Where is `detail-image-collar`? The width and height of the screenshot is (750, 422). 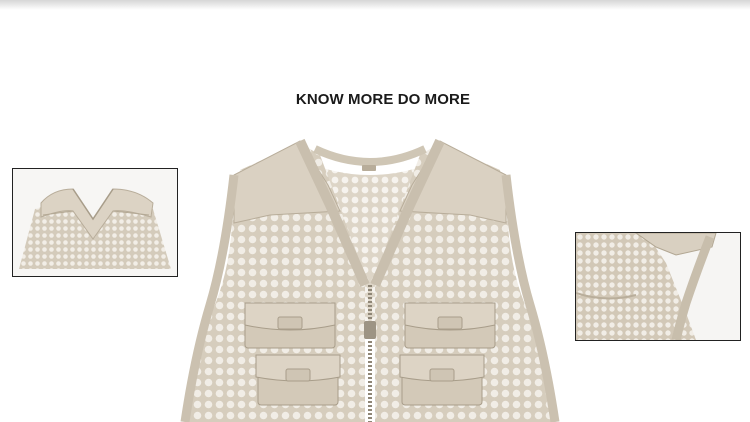
detail-image-collar is located at coordinates (95, 222).